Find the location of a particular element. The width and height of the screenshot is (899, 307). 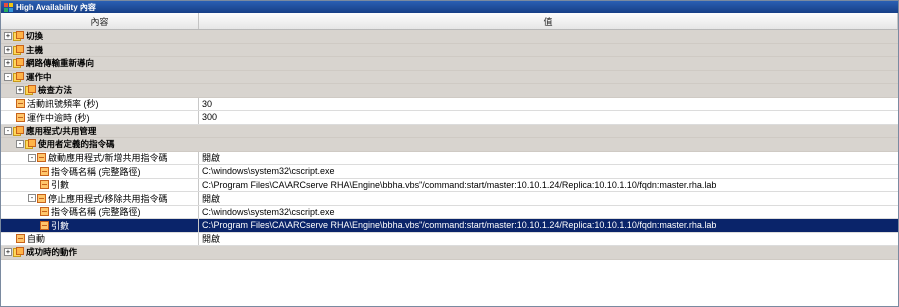

tree-group-row: + 檢查方法 is located at coordinates (449, 91).